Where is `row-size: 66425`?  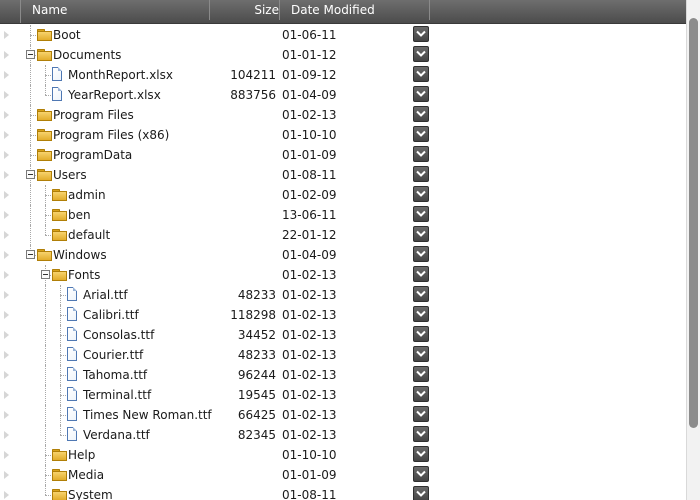
row-size: 66425 is located at coordinates (256, 415).